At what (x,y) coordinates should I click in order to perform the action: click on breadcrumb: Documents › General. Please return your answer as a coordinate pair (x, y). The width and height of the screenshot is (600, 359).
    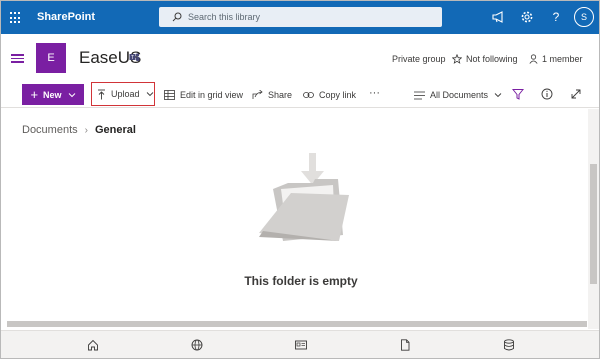
    Looking at the image, I should click on (79, 130).